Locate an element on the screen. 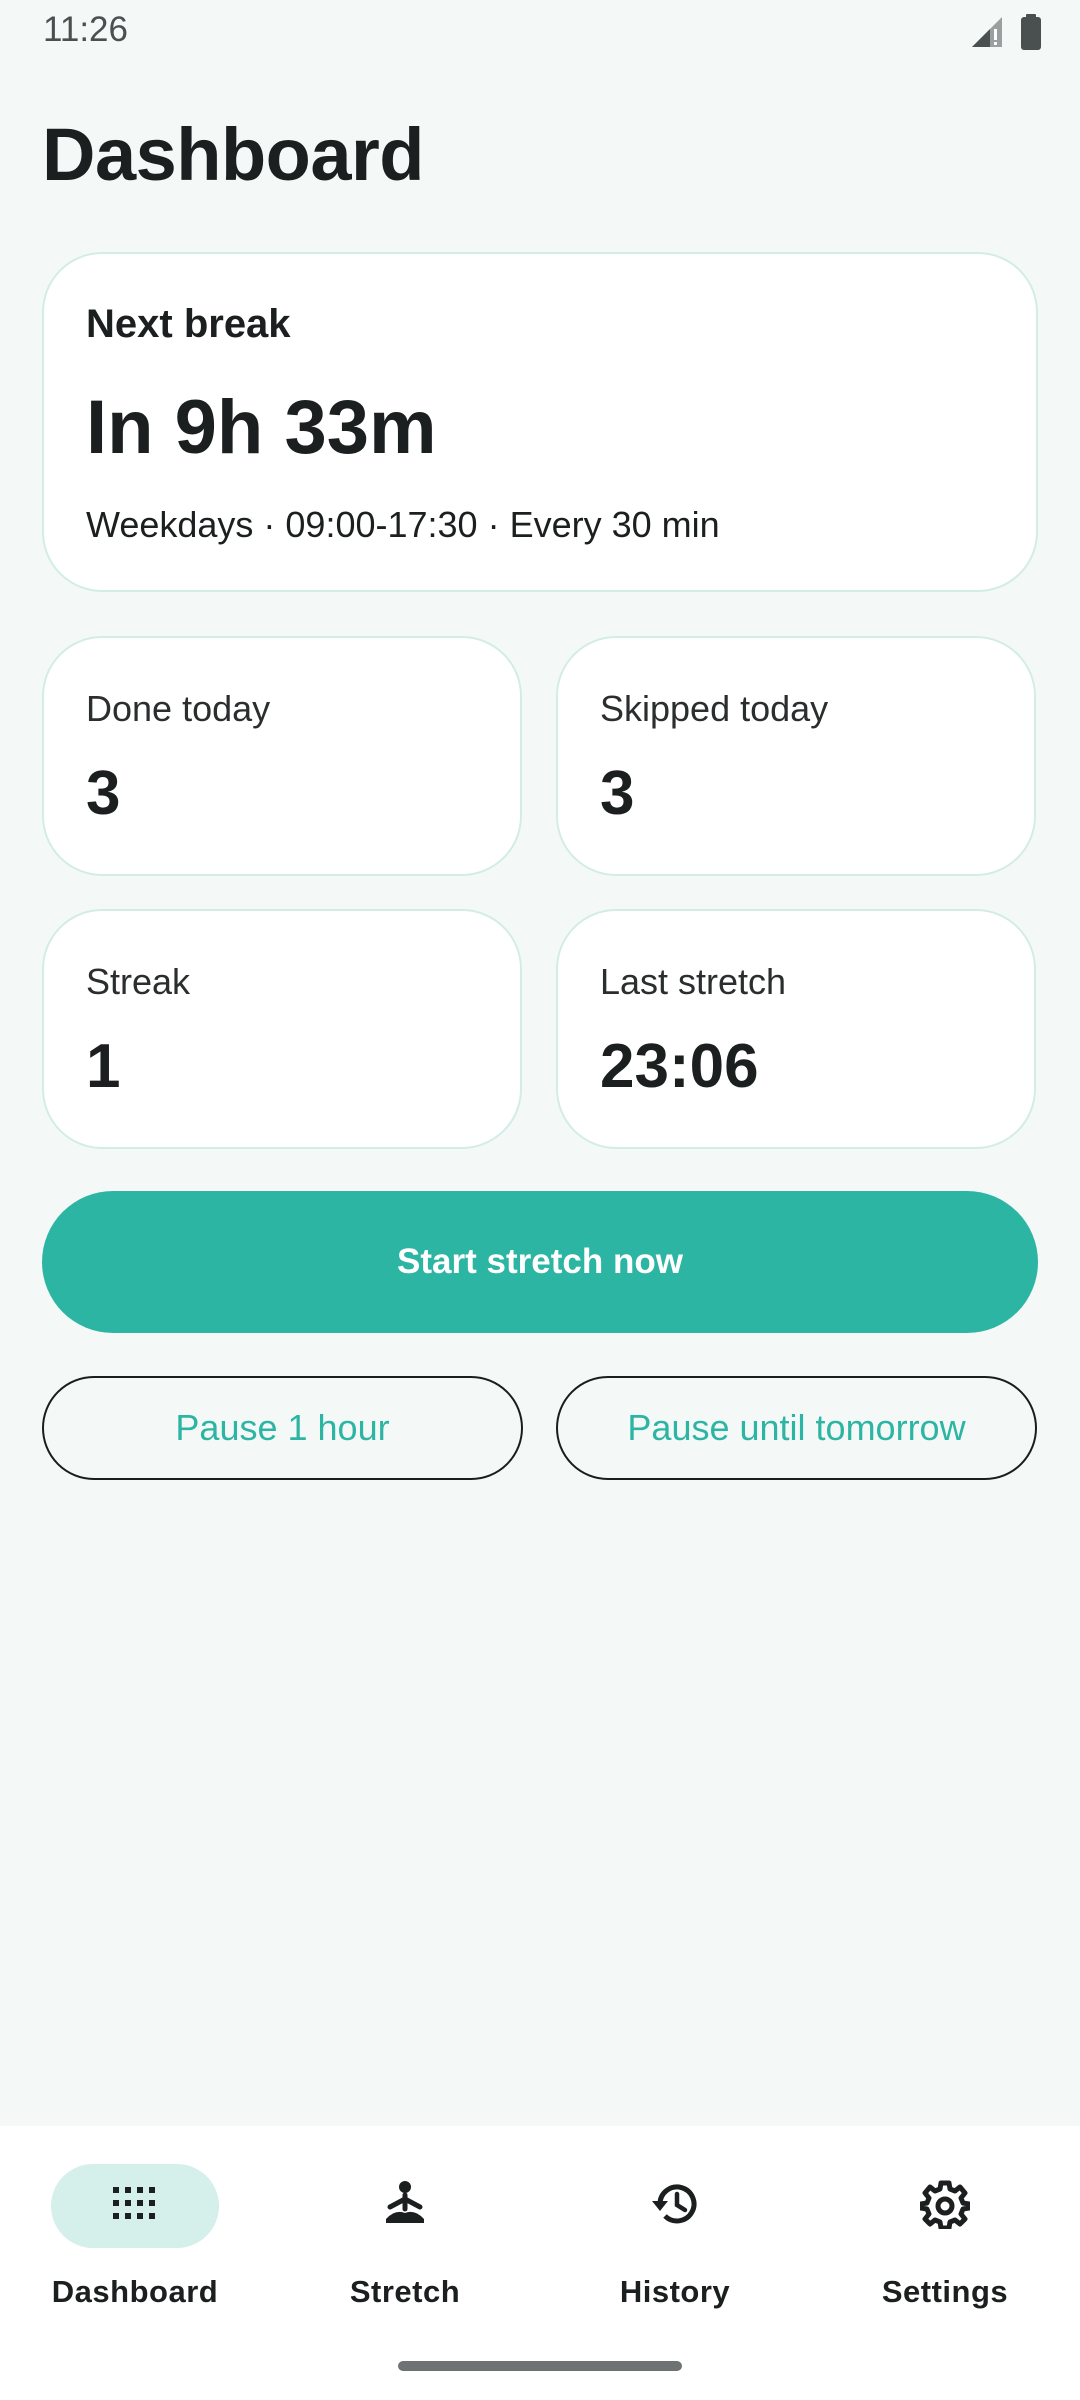  stretch-icon is located at coordinates (405, 2206).